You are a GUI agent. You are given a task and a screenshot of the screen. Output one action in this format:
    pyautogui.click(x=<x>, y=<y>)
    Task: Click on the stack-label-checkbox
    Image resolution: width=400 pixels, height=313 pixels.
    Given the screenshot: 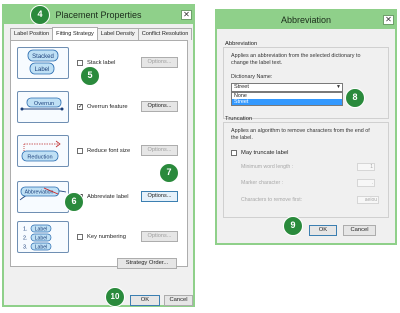 What is the action you would take?
    pyautogui.click(x=80, y=63)
    